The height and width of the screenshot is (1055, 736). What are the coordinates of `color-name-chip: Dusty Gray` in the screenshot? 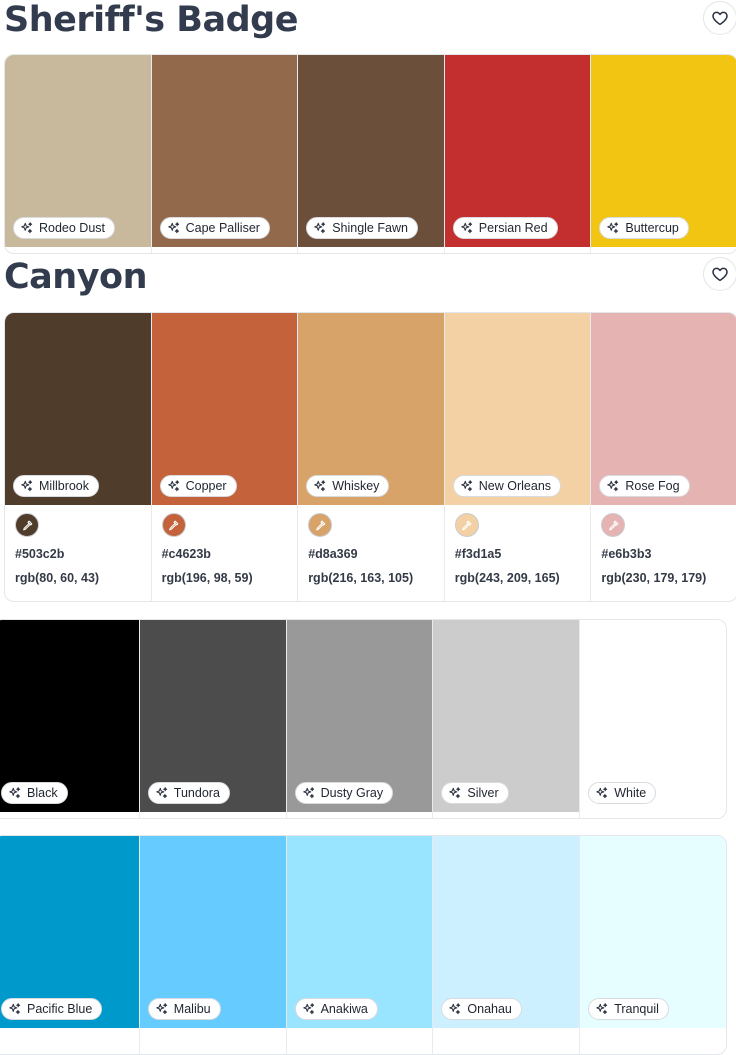 It's located at (344, 793).